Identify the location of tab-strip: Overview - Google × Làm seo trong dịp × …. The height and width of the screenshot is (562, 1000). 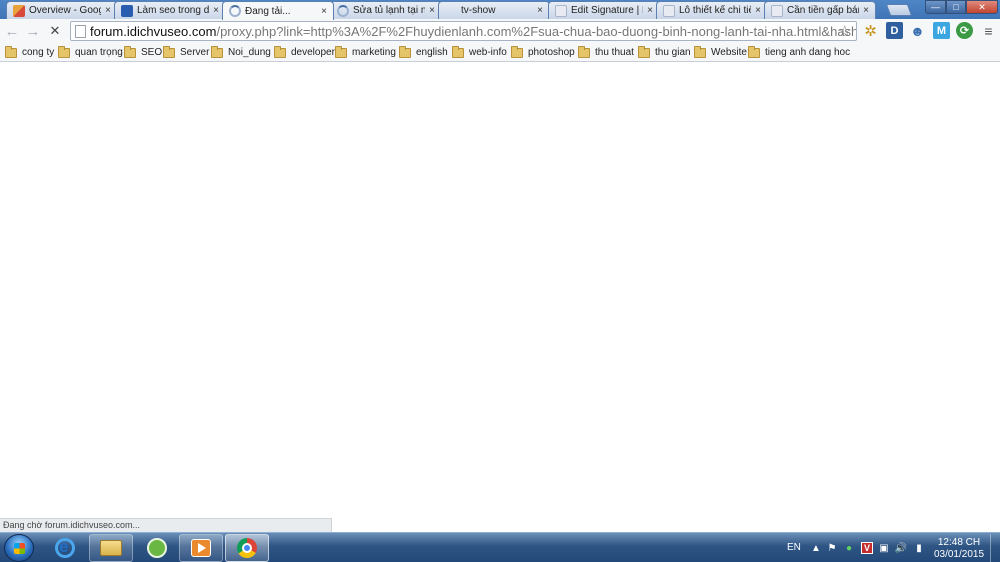
(500, 10).